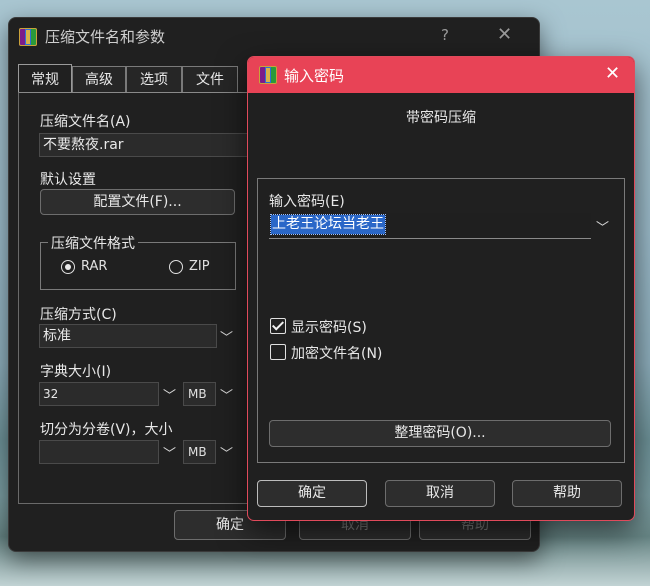 The height and width of the screenshot is (586, 650). Describe the element at coordinates (199, 452) in the screenshot. I see `split-unit-select: MB` at that location.